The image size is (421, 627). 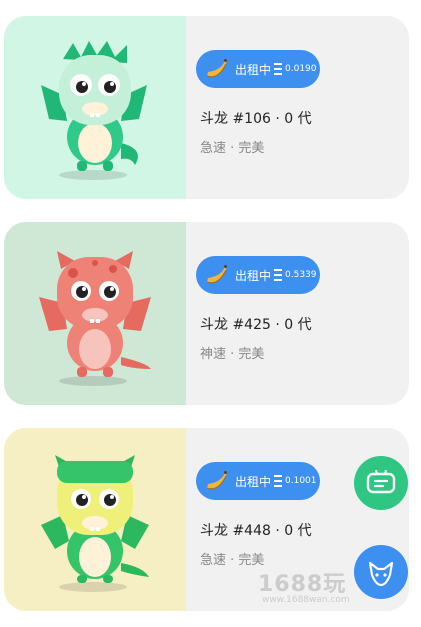 What do you see at coordinates (256, 119) in the screenshot?
I see `dragon-title: 斗龙 #106 · 0 代` at bounding box center [256, 119].